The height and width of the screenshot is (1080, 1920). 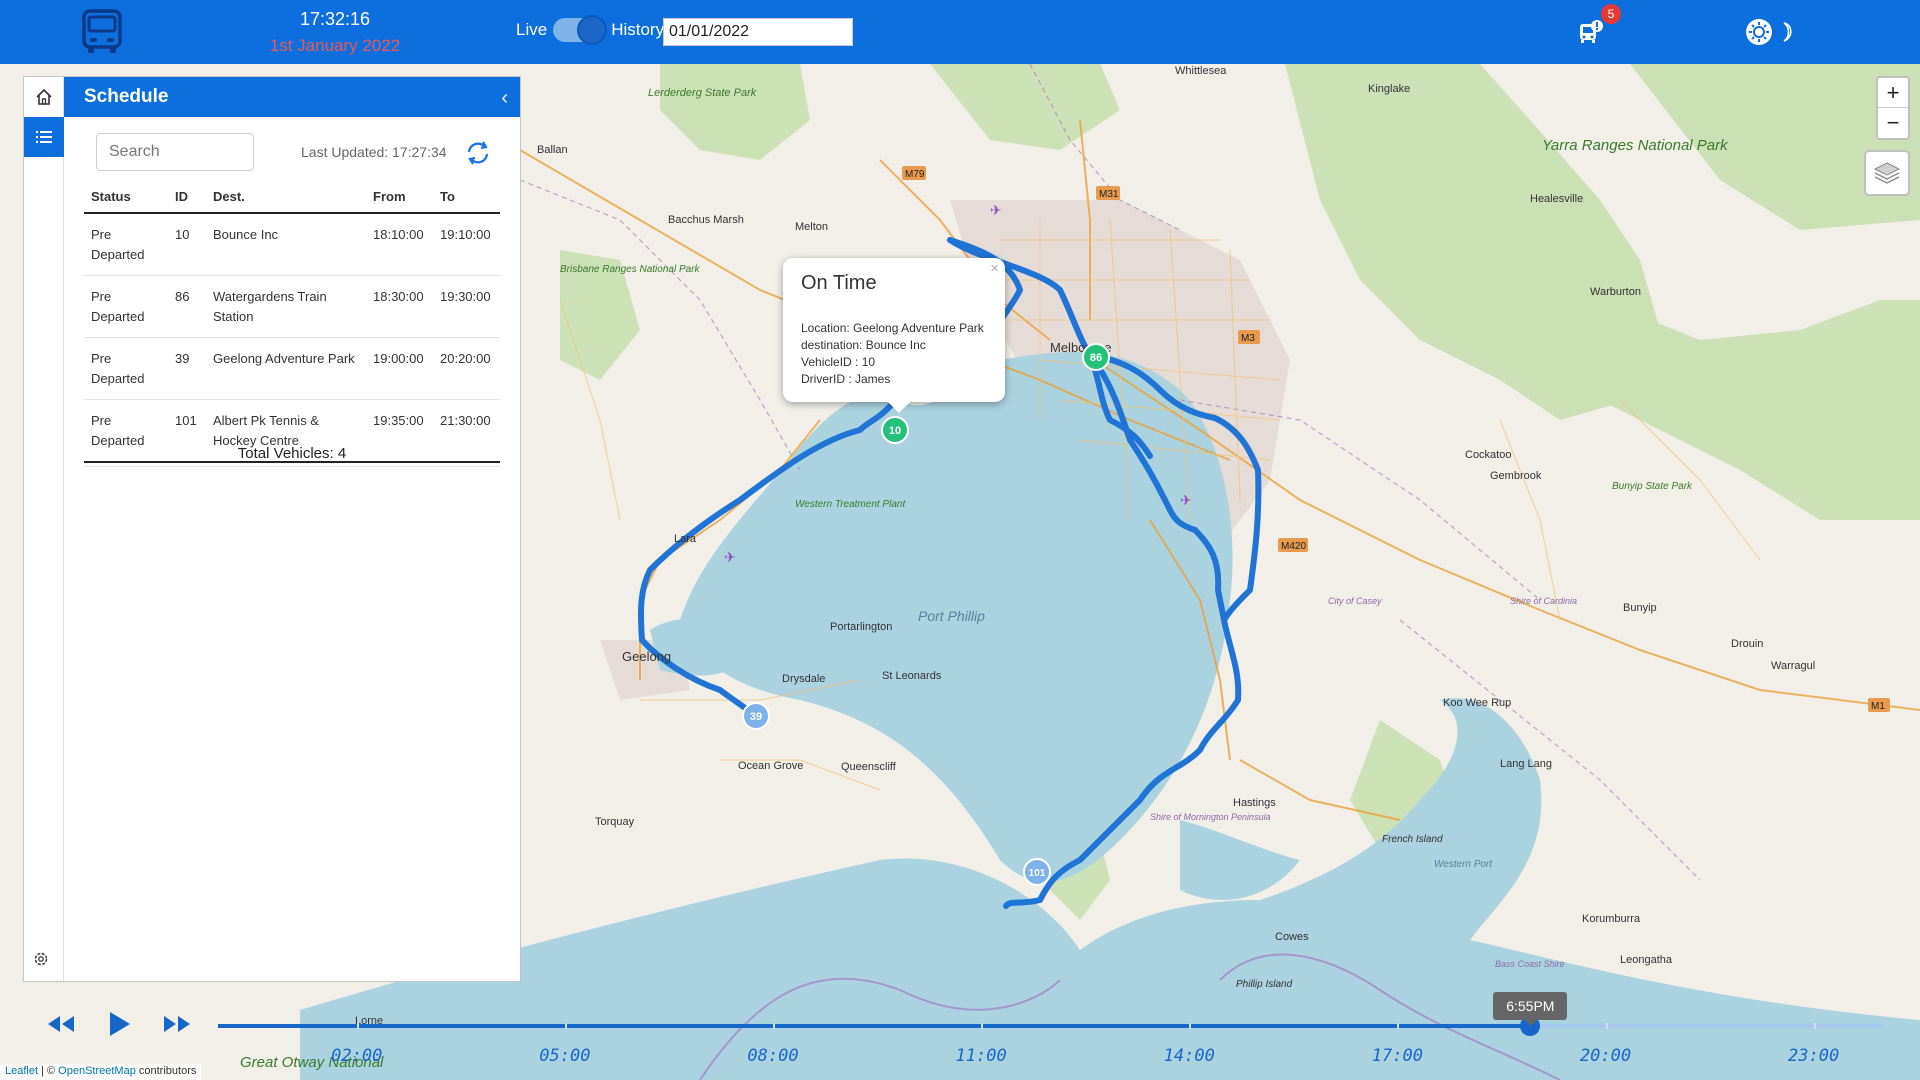 I want to click on clock: 17:32:16 1st January 2022, so click(x=335, y=32).